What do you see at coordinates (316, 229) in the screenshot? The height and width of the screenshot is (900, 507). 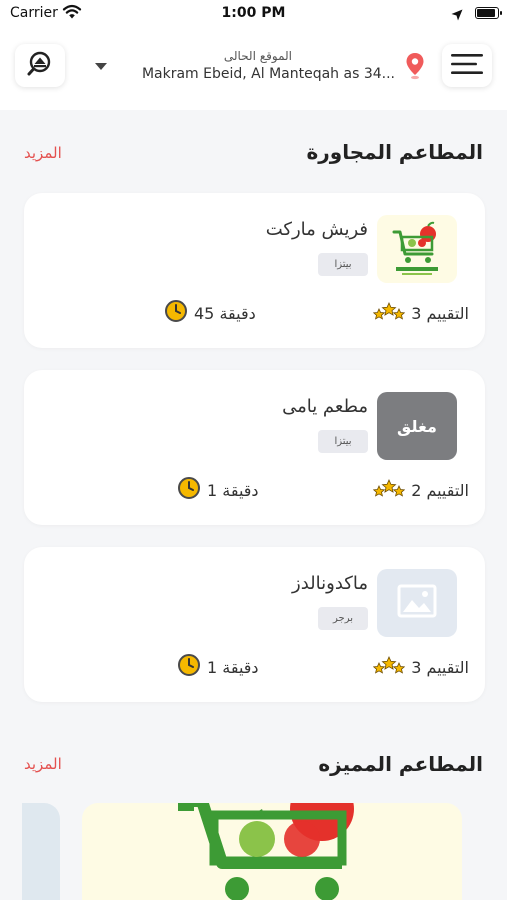 I see `restaurant-name: فريش ماركت` at bounding box center [316, 229].